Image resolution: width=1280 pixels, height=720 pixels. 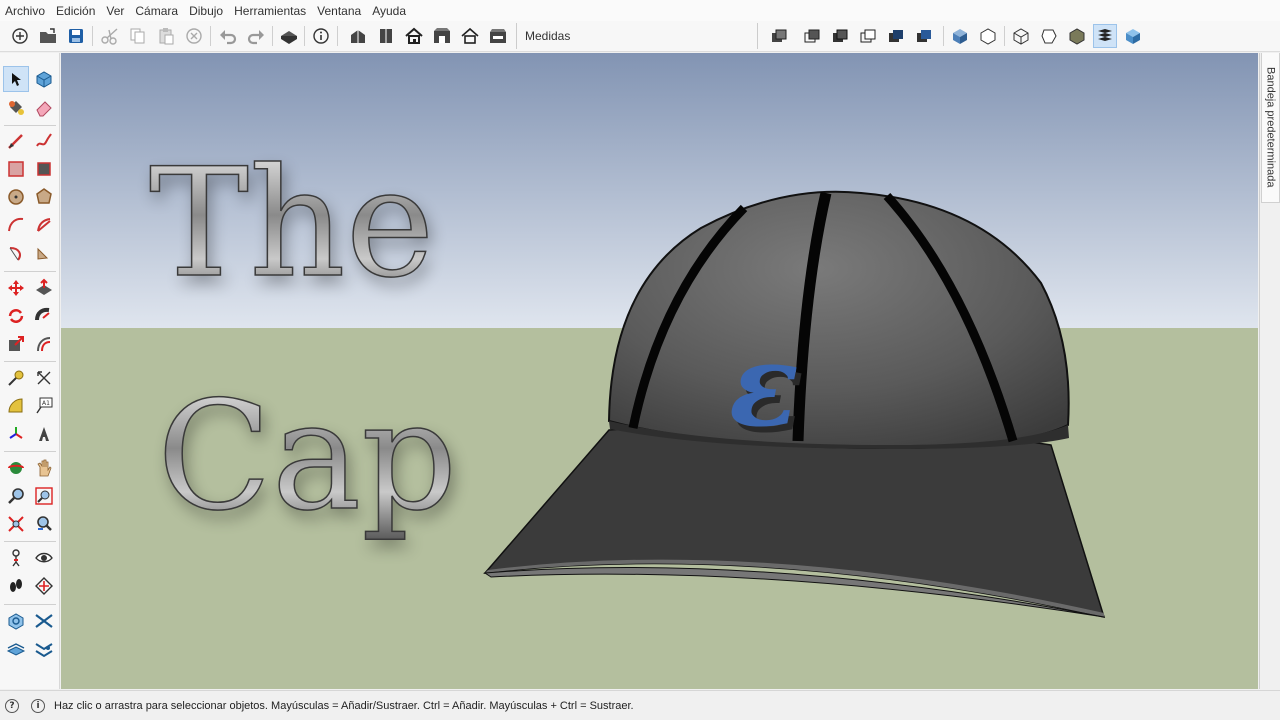 I want to click on arc-tool-icon, so click(x=16, y=225).